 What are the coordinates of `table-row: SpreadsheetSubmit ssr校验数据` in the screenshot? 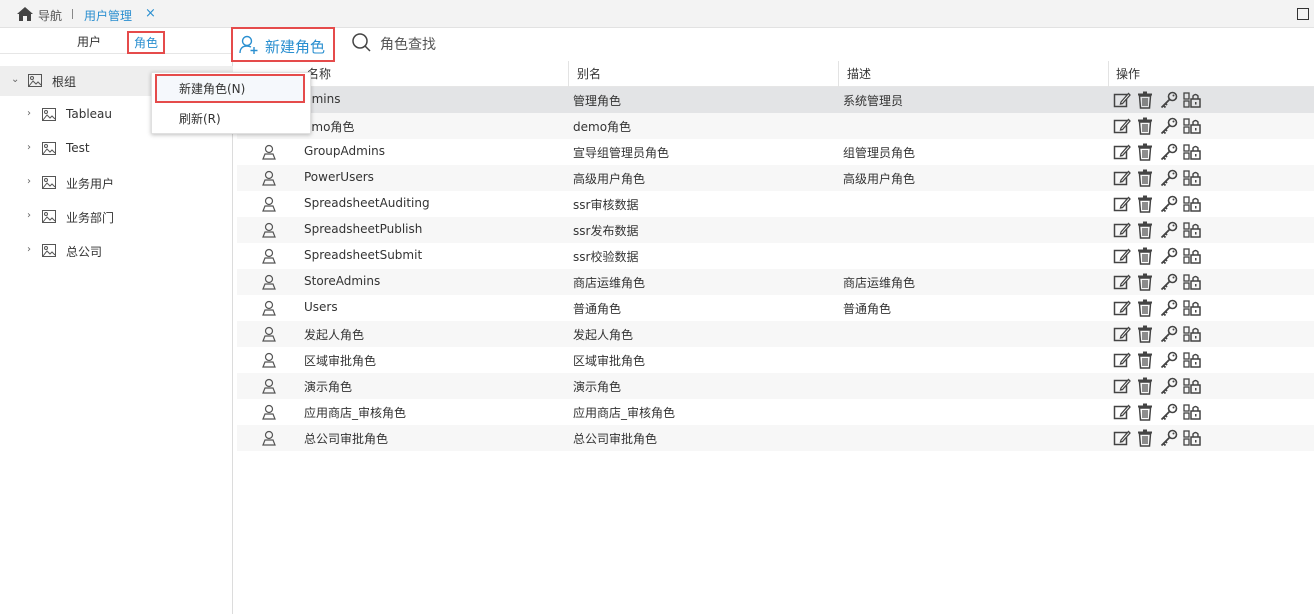 It's located at (775, 256).